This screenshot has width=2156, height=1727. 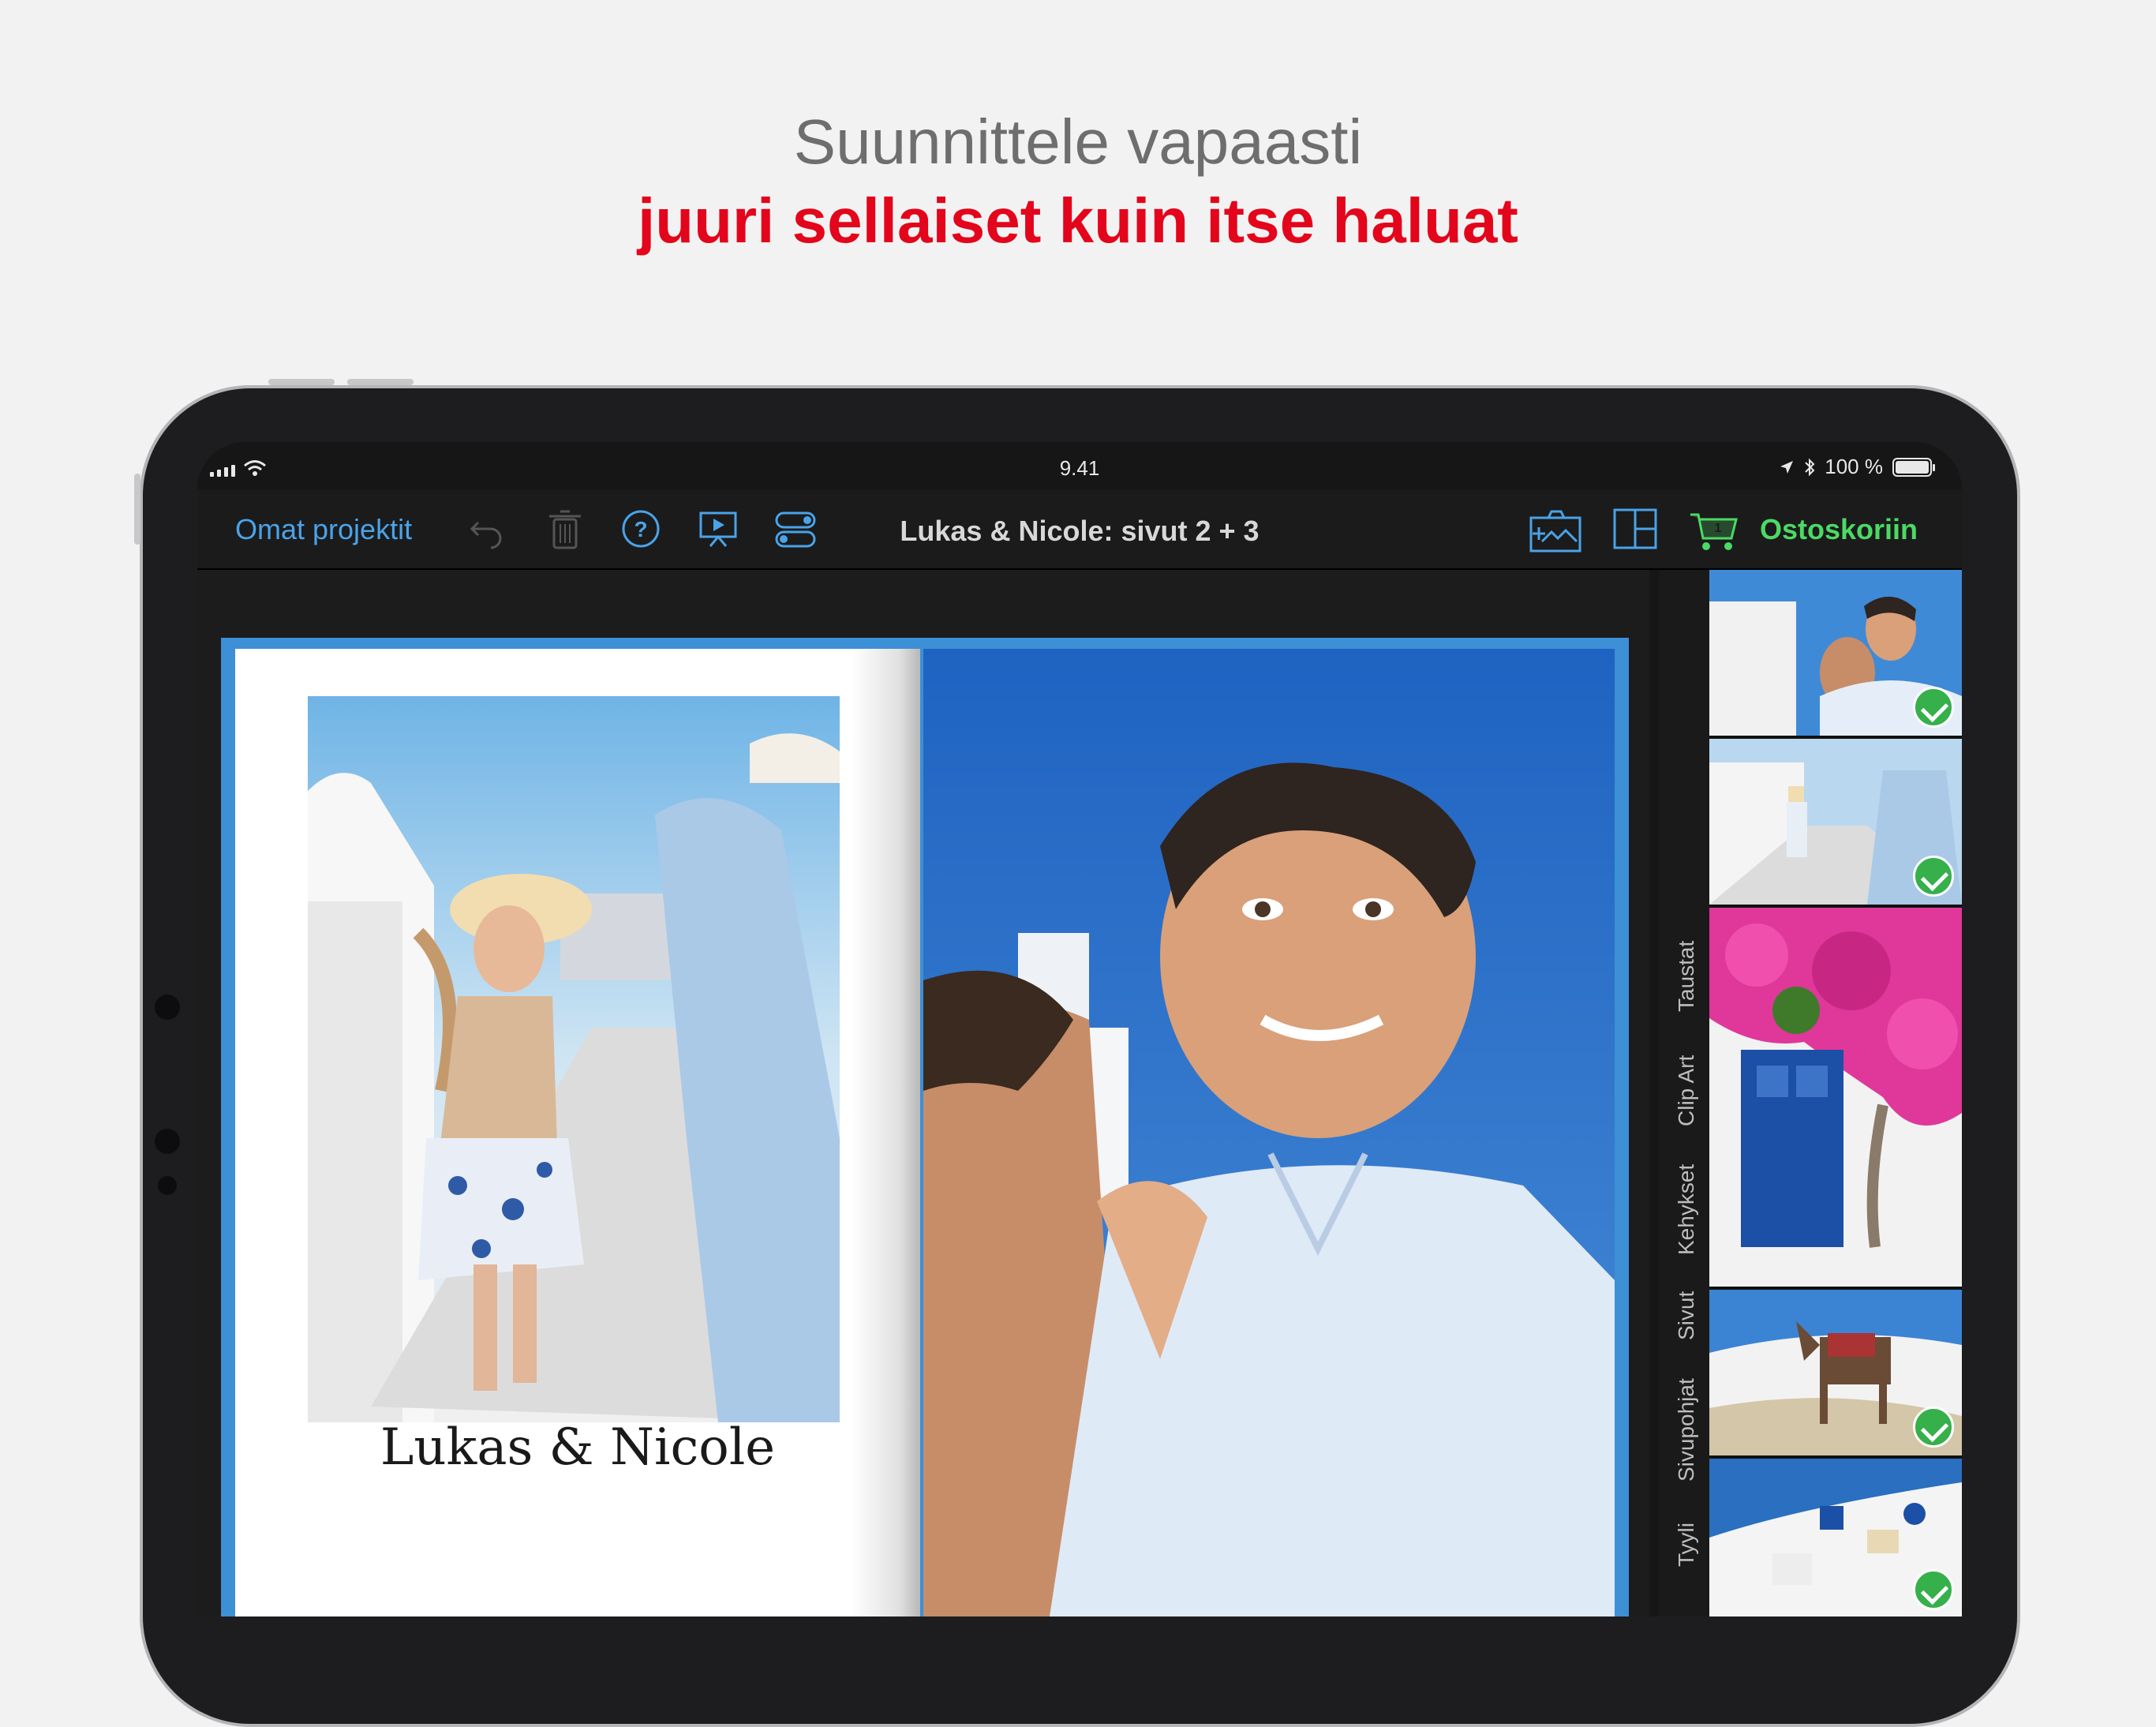 I want to click on battery-icon, so click(x=1913, y=467).